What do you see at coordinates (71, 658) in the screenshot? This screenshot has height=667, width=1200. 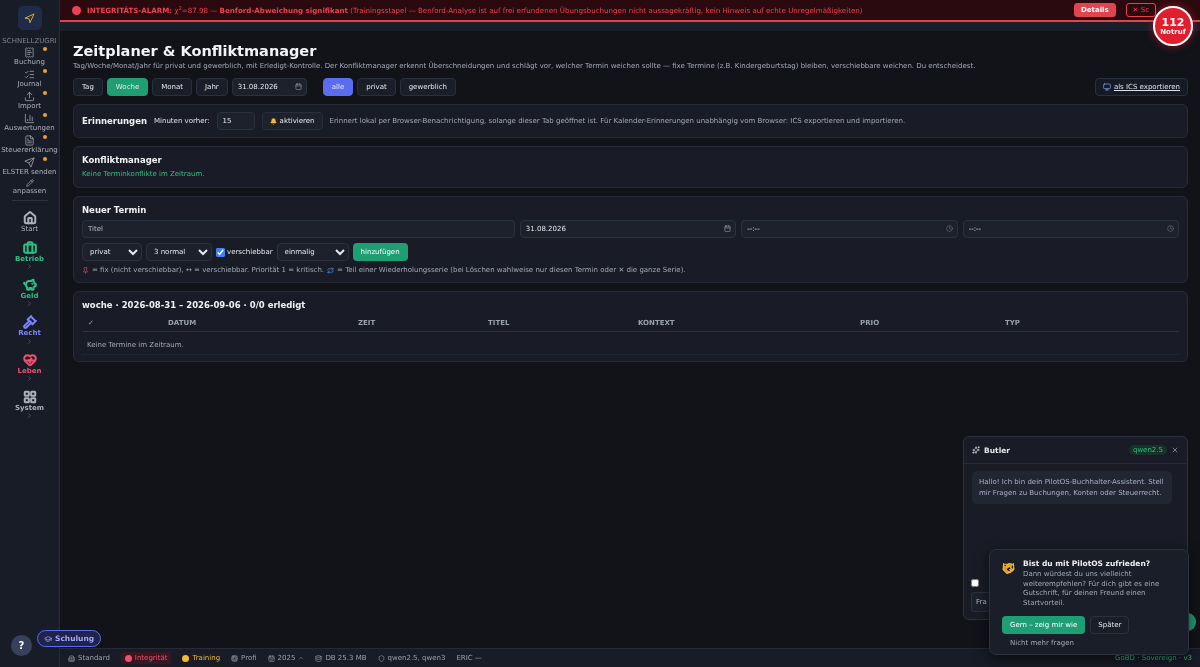 I see `building-icon` at bounding box center [71, 658].